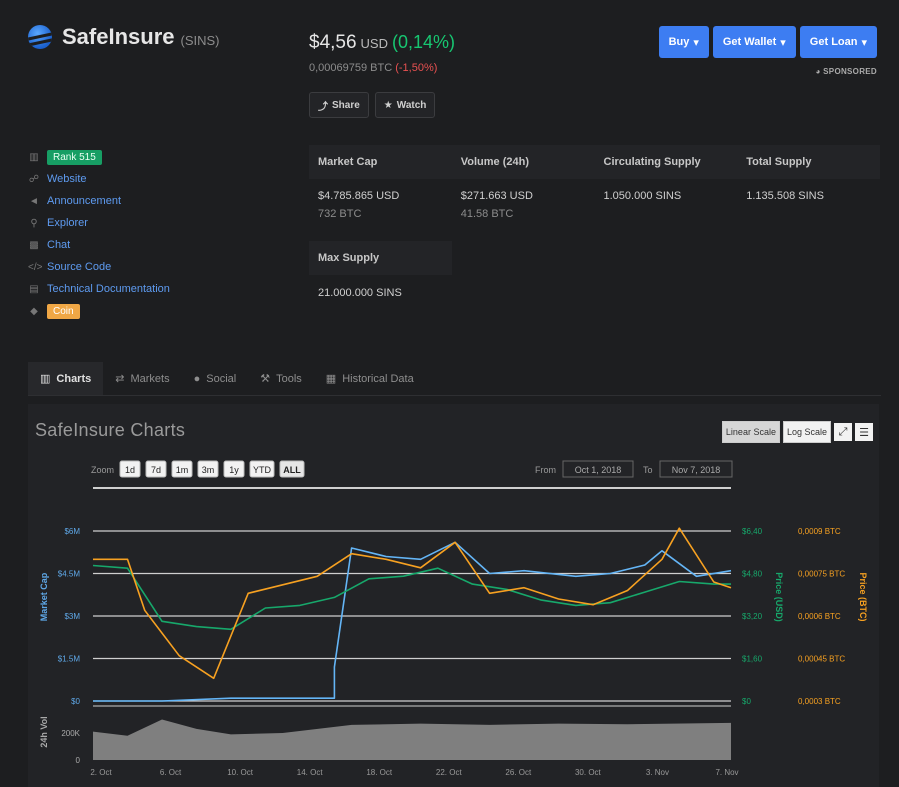 This screenshot has width=899, height=787. What do you see at coordinates (683, 42) in the screenshot?
I see `buy-button: Buy ▾` at bounding box center [683, 42].